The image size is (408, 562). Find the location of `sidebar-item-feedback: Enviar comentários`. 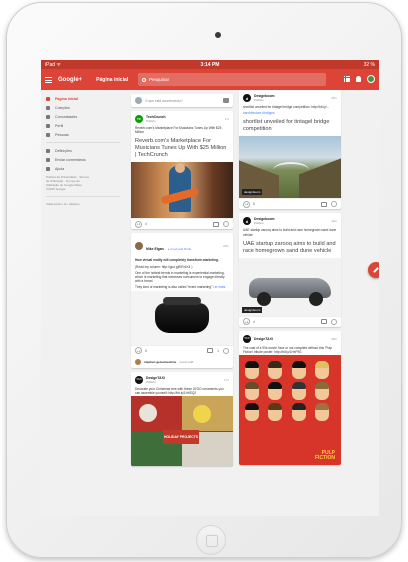

sidebar-item-feedback: Enviar comentários is located at coordinates (83, 159).